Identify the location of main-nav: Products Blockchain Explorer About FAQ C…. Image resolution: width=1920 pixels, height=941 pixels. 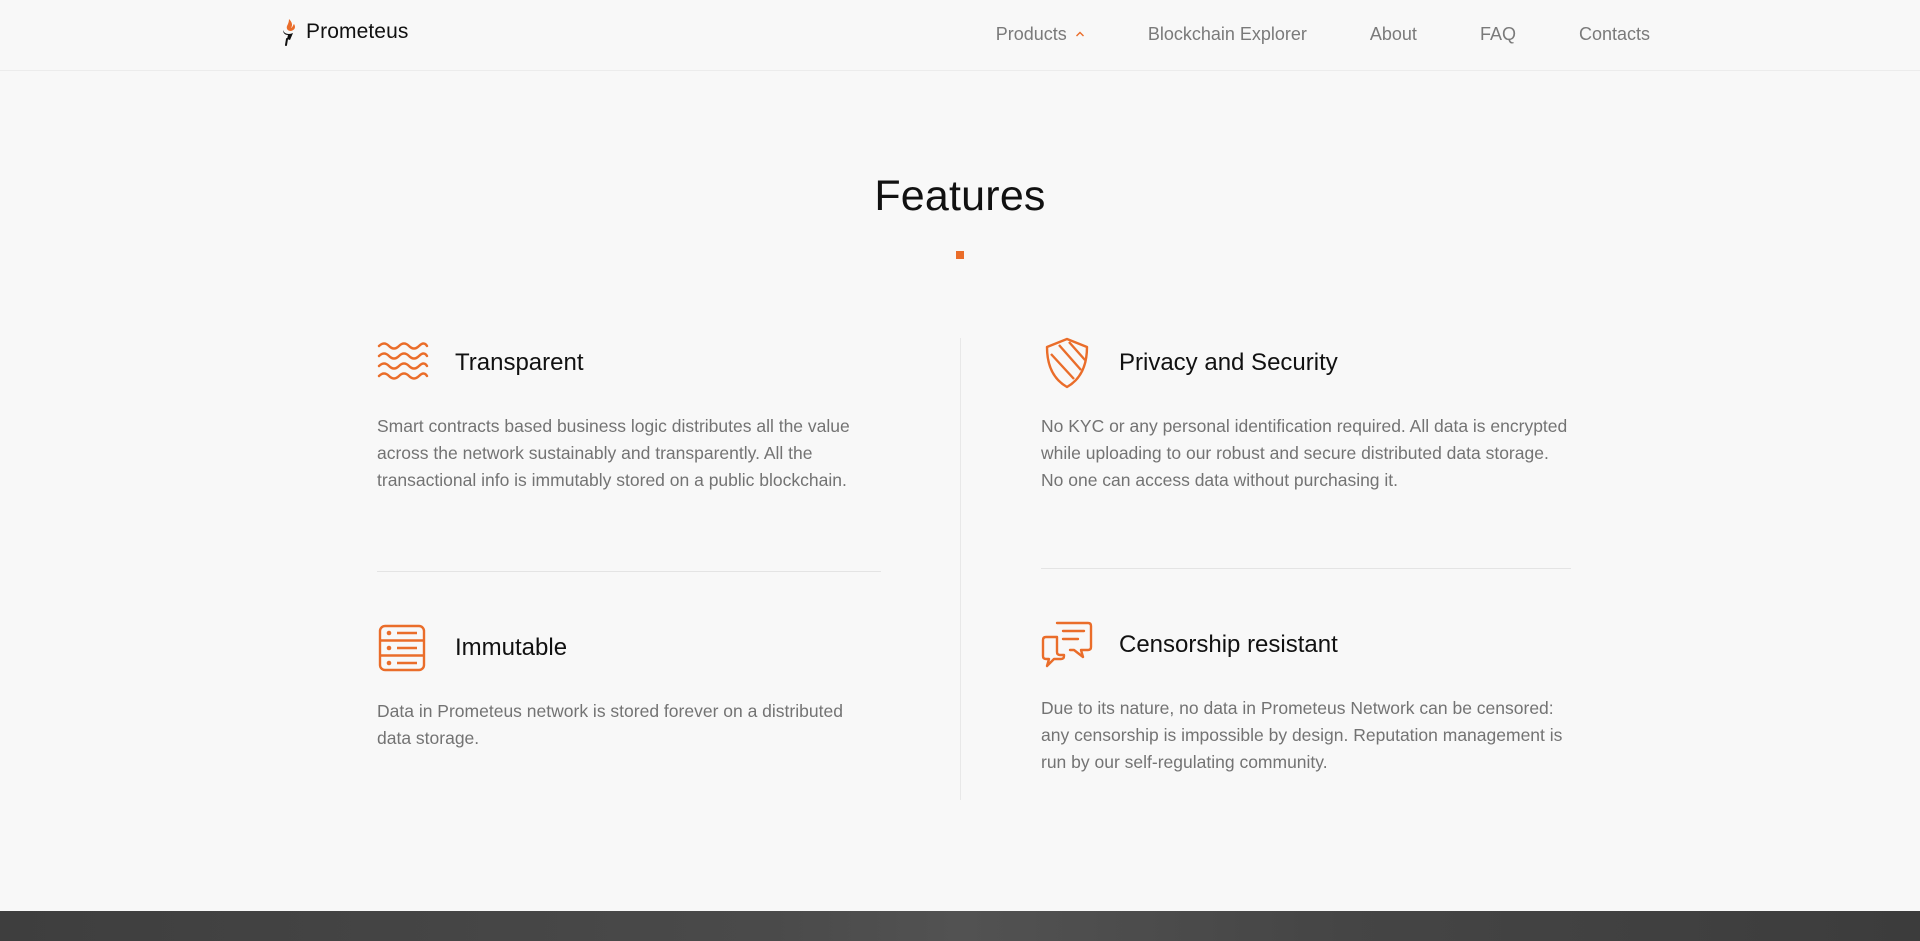
(1323, 34).